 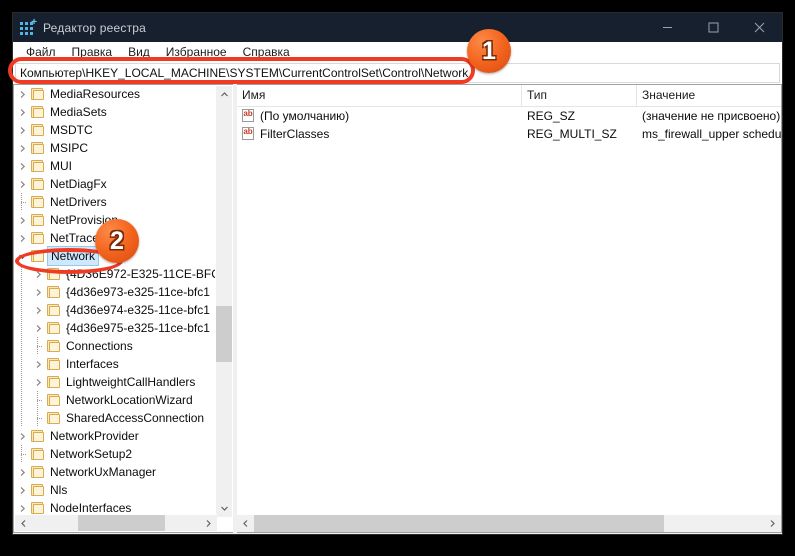 I want to click on string-value-icon: ab, so click(x=248, y=134).